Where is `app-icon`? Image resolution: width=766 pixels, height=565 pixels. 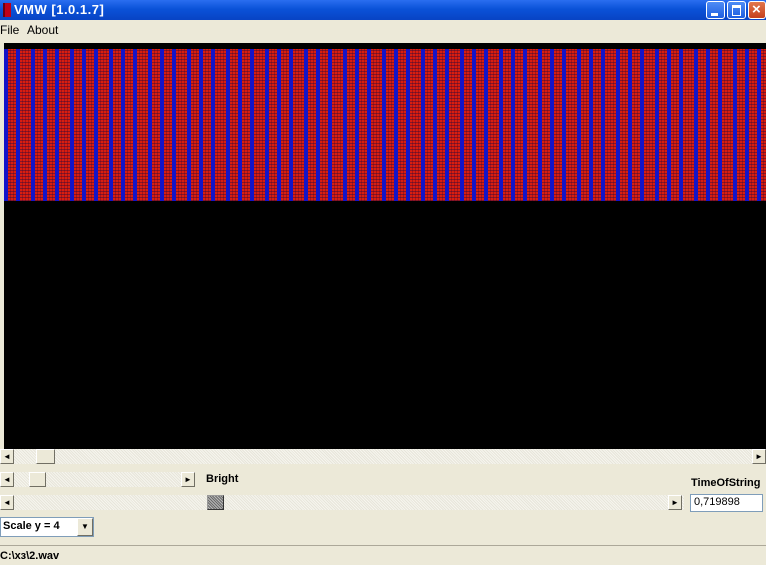 app-icon is located at coordinates (7, 10).